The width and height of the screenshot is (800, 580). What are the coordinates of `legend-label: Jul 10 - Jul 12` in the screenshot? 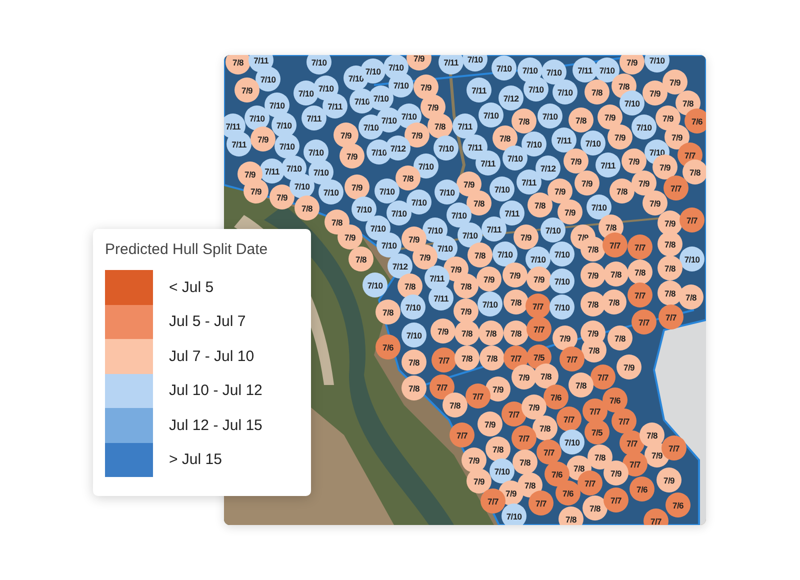 It's located at (215, 391).